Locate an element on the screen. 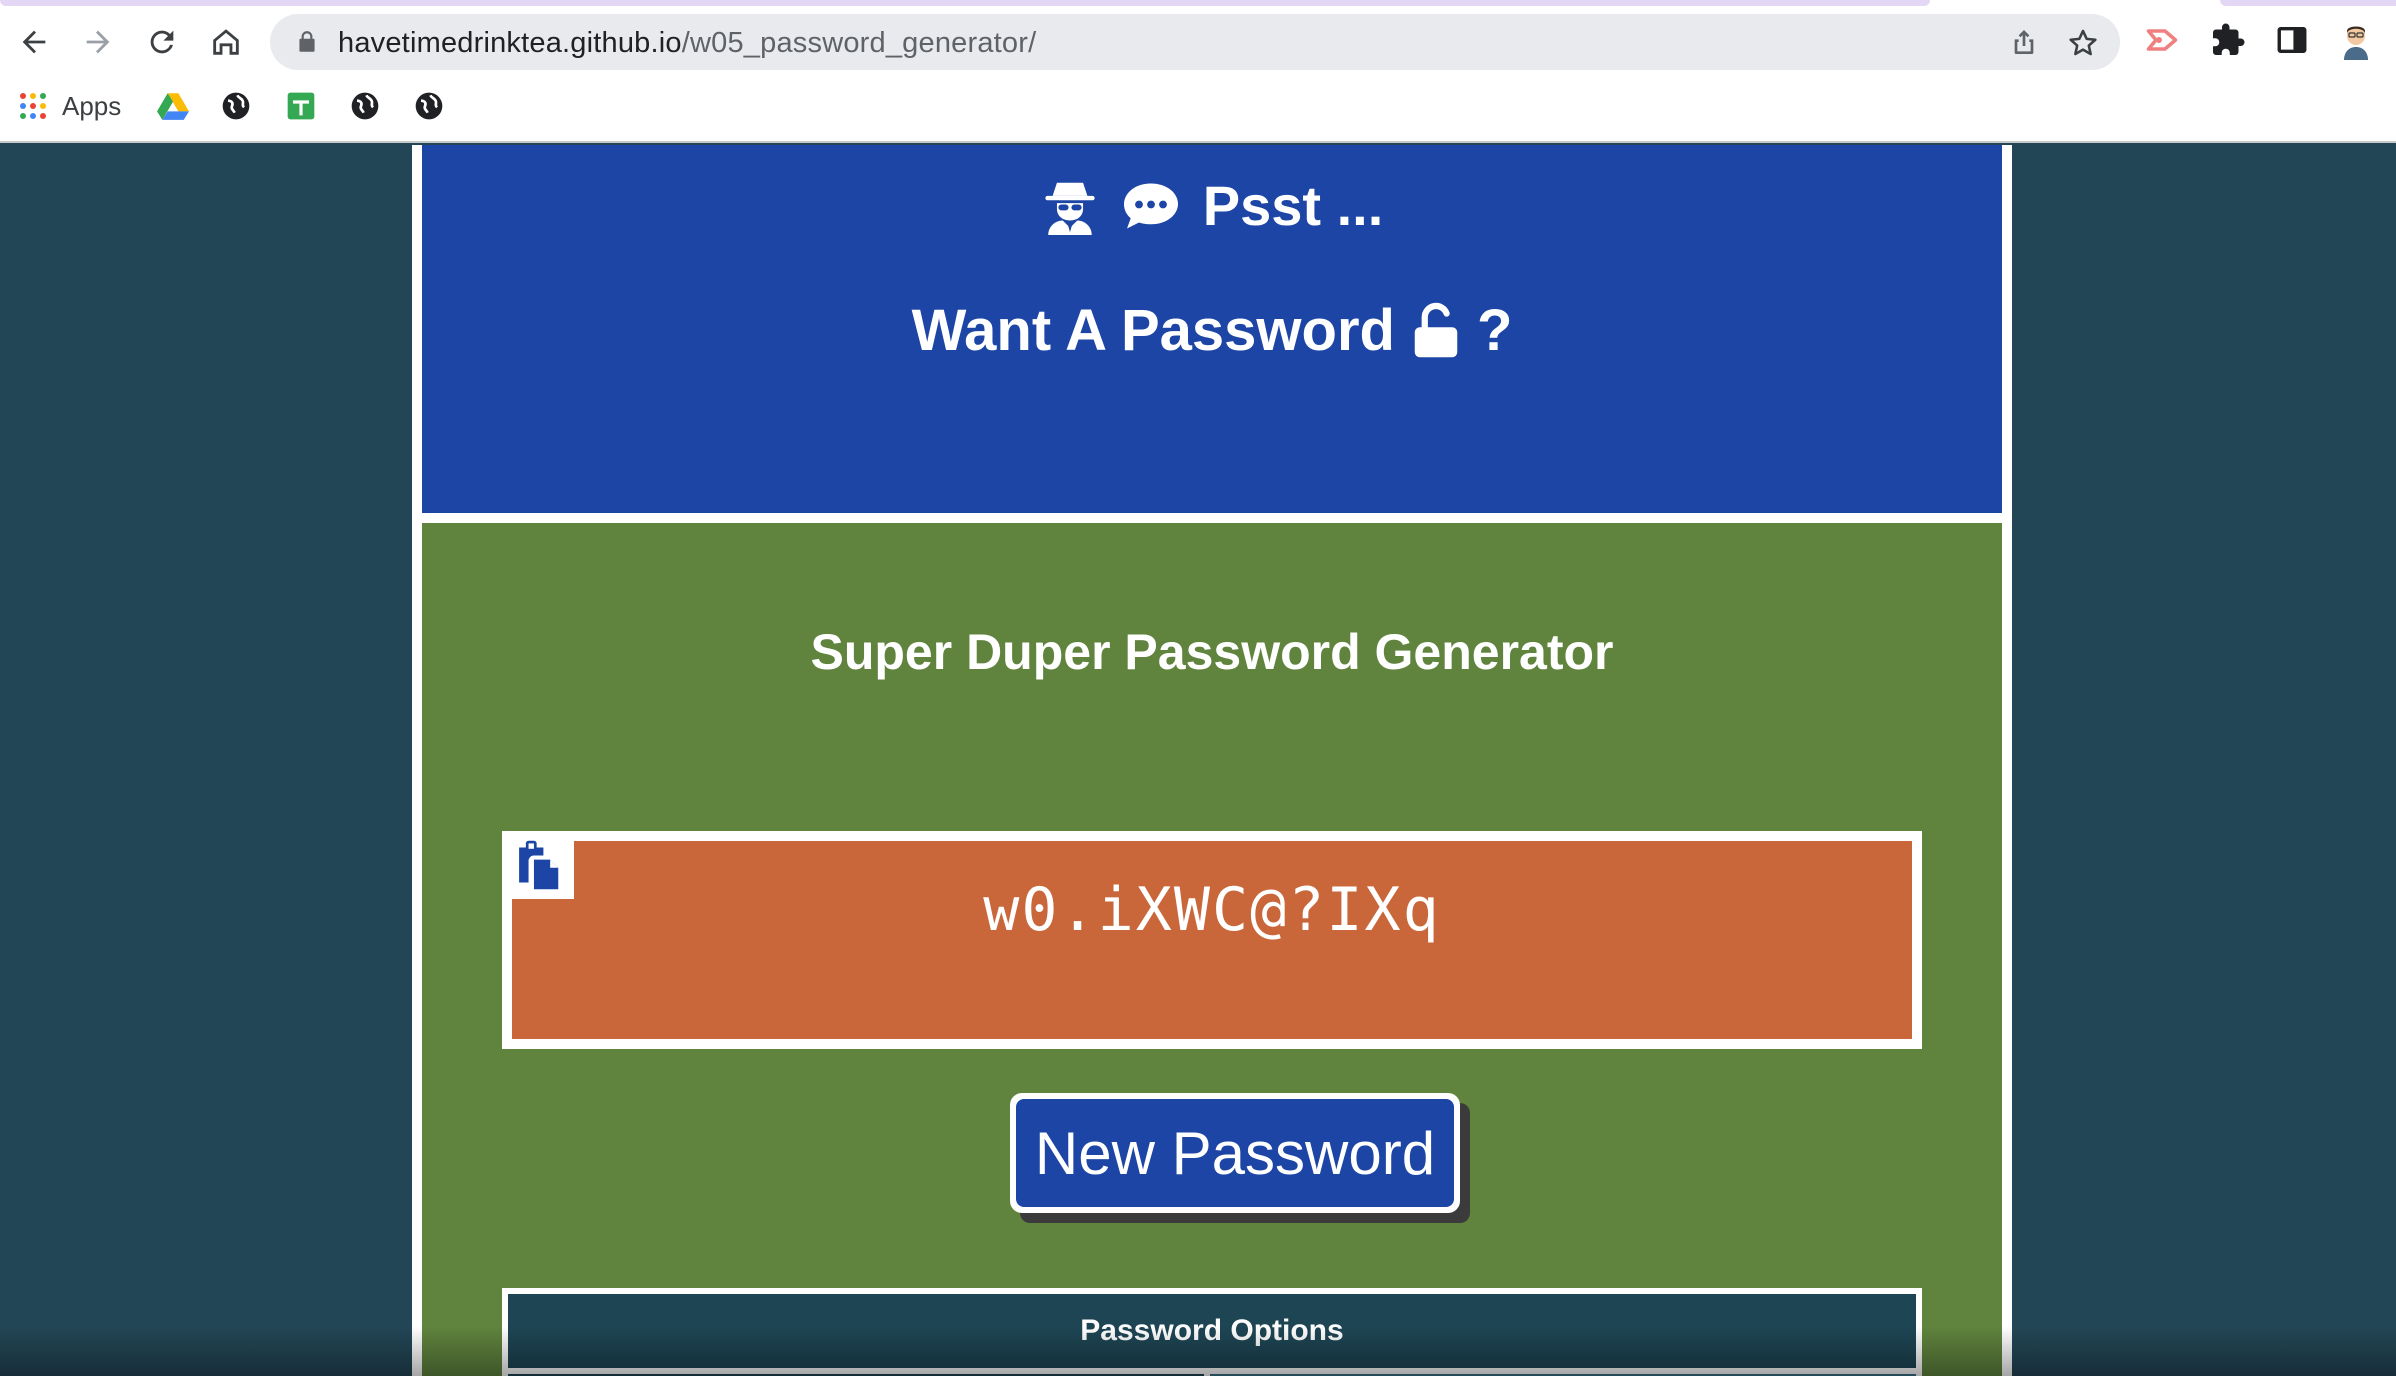  tab-strip-edge is located at coordinates (1198, 3).